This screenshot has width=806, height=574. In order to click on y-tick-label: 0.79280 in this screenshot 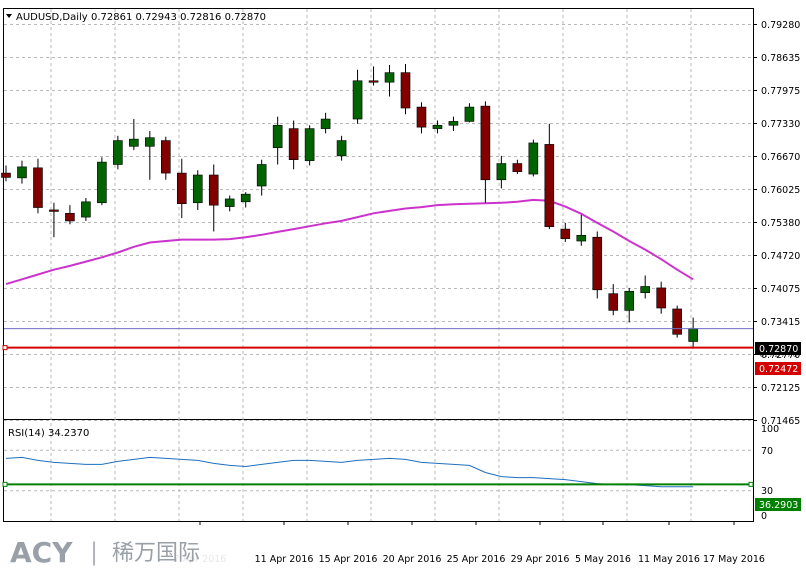, I will do `click(780, 25)`.